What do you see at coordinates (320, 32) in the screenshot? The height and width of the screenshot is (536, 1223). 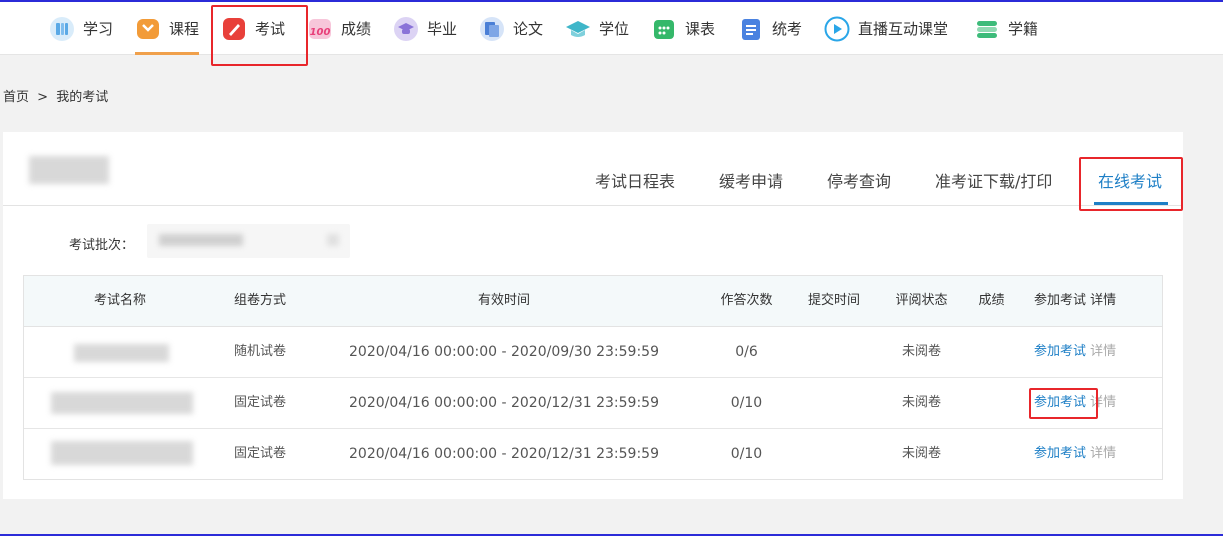 I see `svg-text: 100` at bounding box center [320, 32].